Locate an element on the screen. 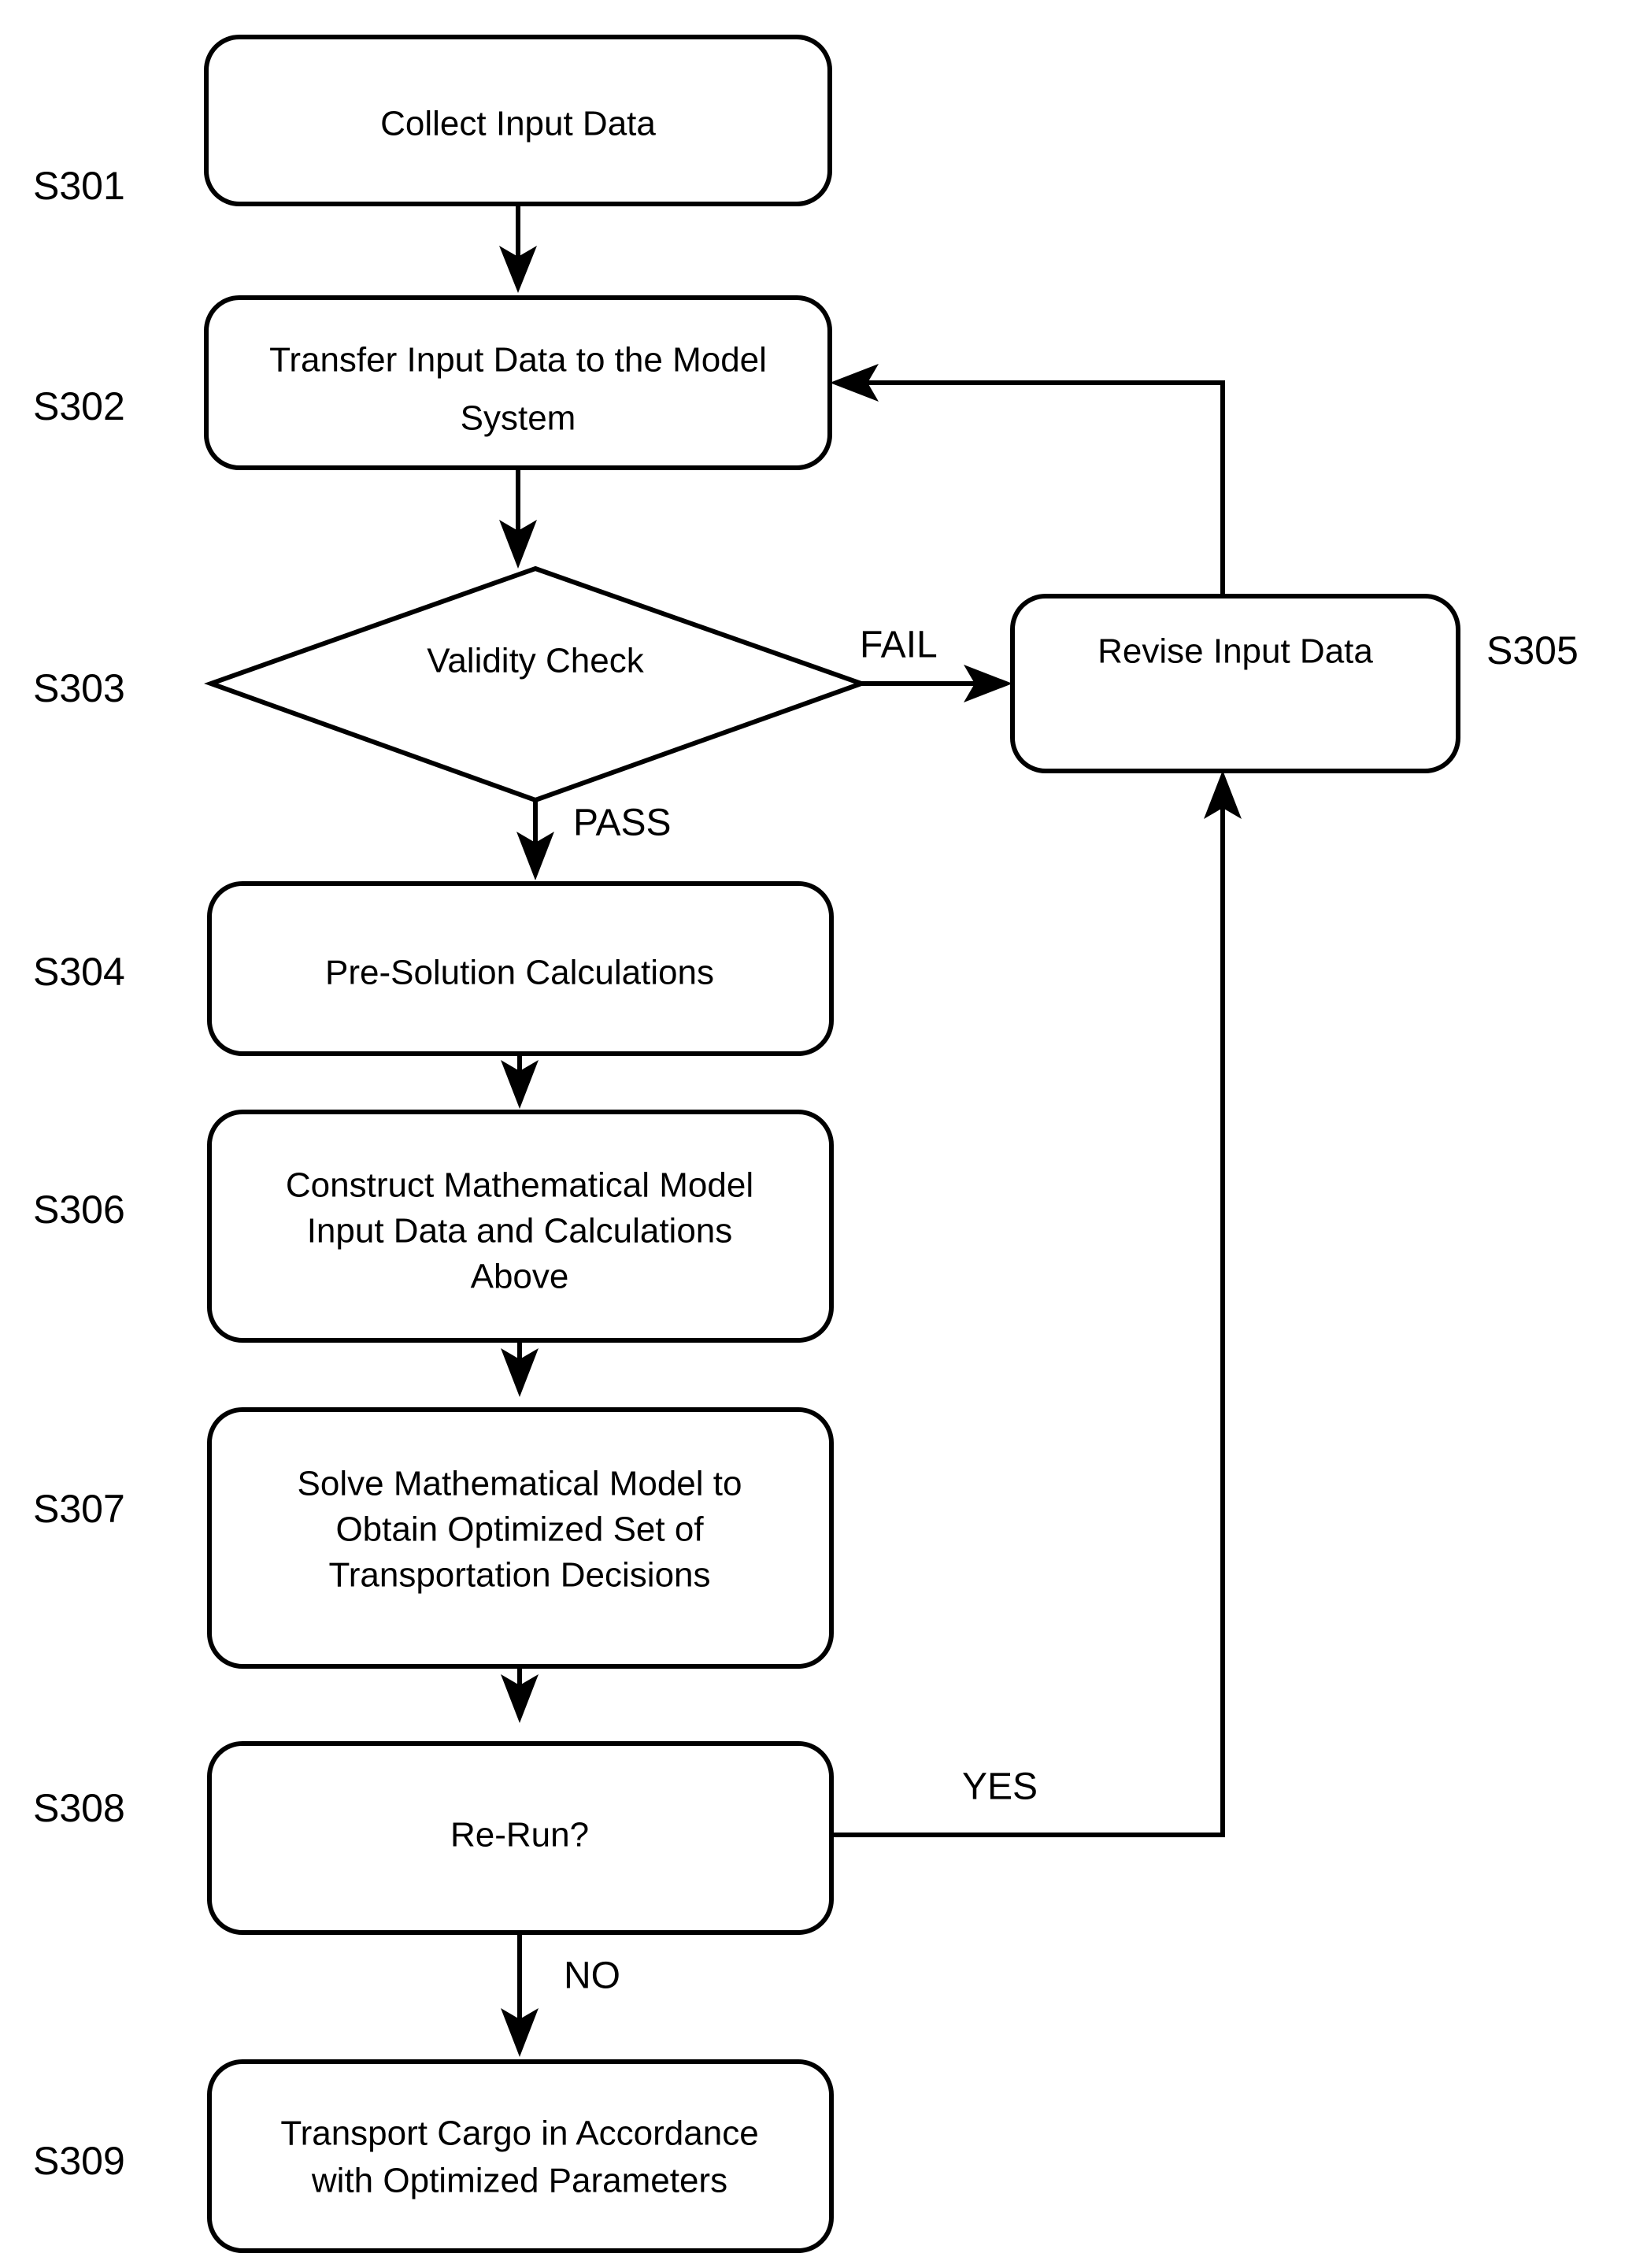 The image size is (1625, 2268). step-label-s309: S309 is located at coordinates (79, 2161).